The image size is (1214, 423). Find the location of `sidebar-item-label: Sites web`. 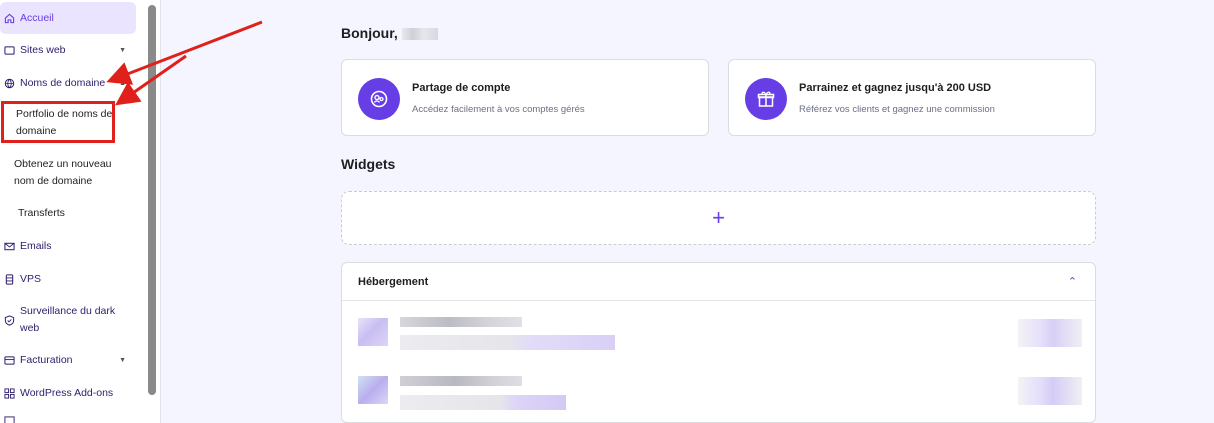

sidebar-item-label: Sites web is located at coordinates (43, 50).